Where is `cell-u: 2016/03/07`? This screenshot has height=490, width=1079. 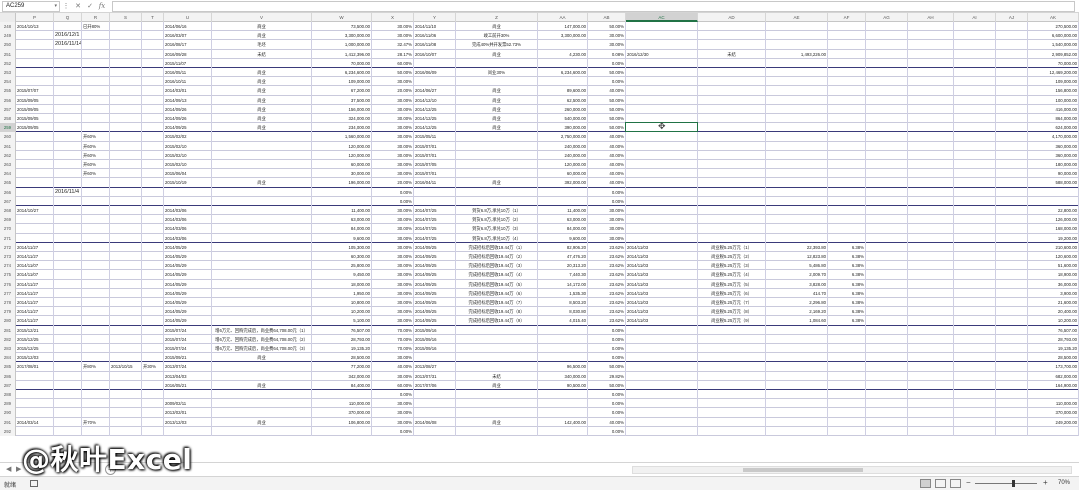
cell-u: 2016/03/07 is located at coordinates (188, 36).